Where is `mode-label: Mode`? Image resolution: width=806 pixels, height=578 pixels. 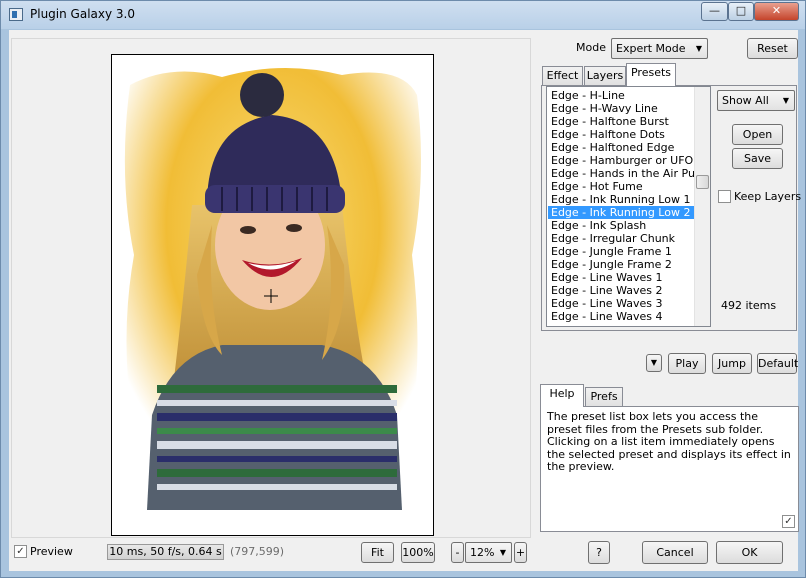 mode-label: Mode is located at coordinates (591, 47).